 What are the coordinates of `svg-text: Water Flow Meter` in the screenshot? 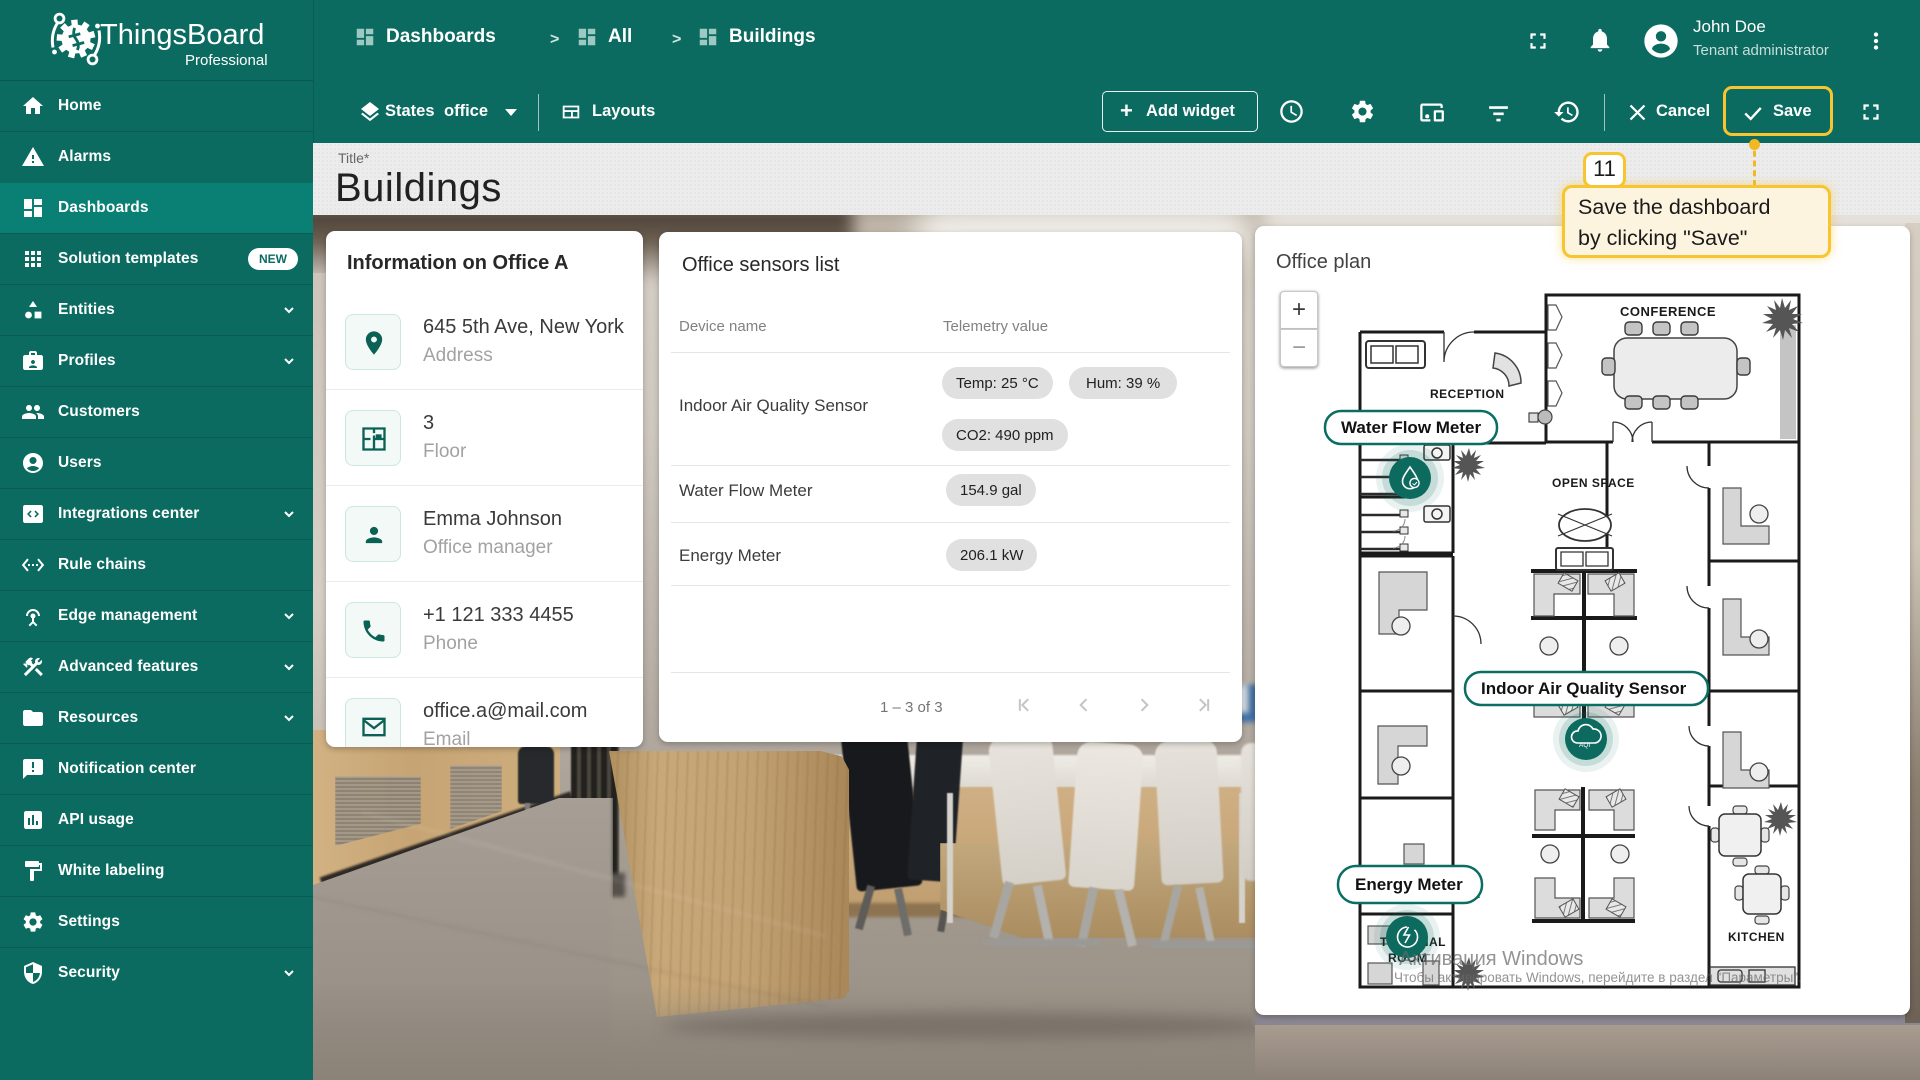 It's located at (1411, 427).